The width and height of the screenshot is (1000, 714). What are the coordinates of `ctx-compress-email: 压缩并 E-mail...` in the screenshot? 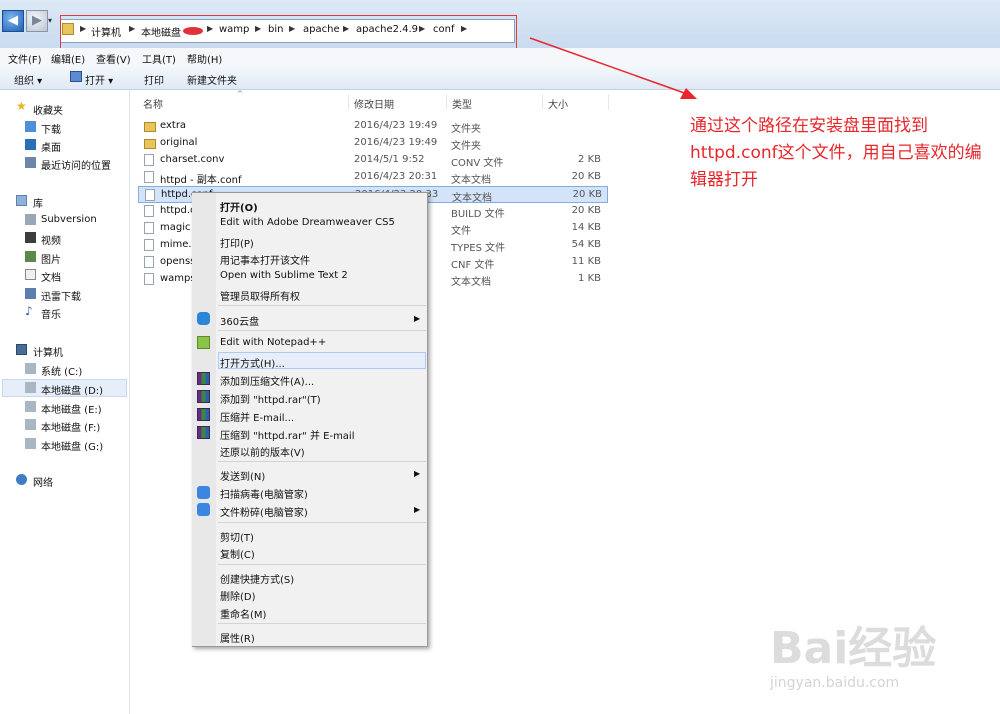 It's located at (257, 416).